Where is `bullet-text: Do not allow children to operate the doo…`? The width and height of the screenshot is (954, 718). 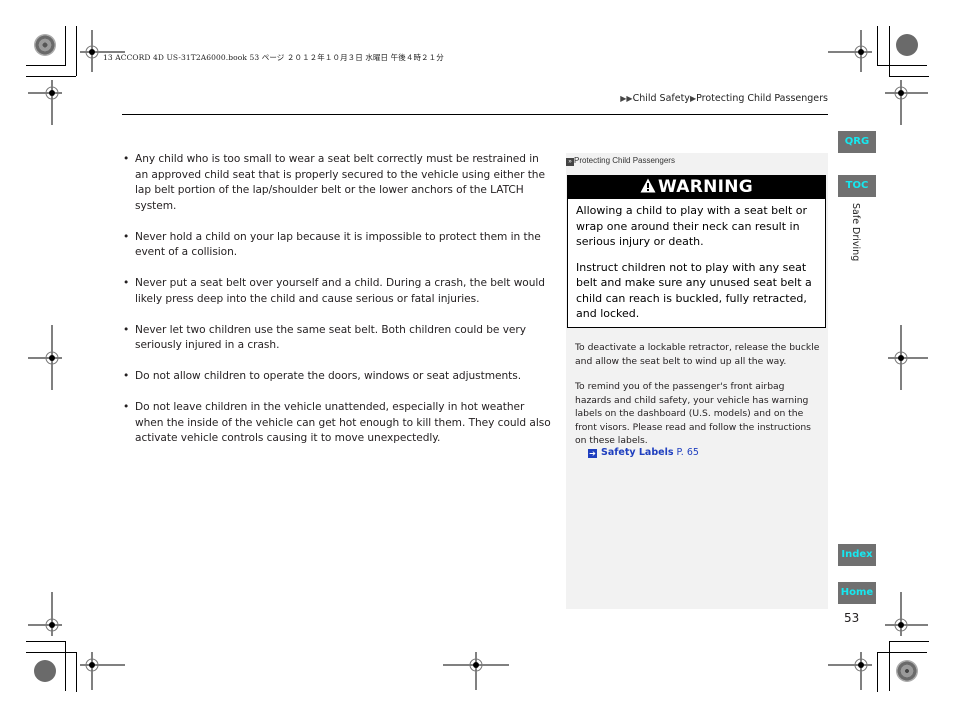 bullet-text: Do not allow children to operate the doo… is located at coordinates (328, 376).